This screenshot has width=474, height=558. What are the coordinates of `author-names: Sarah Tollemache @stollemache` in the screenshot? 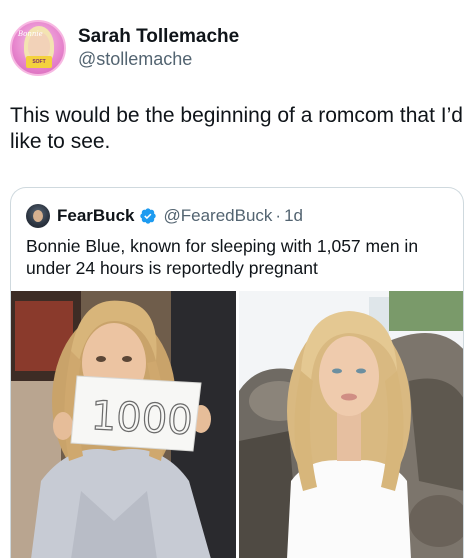 It's located at (158, 48).